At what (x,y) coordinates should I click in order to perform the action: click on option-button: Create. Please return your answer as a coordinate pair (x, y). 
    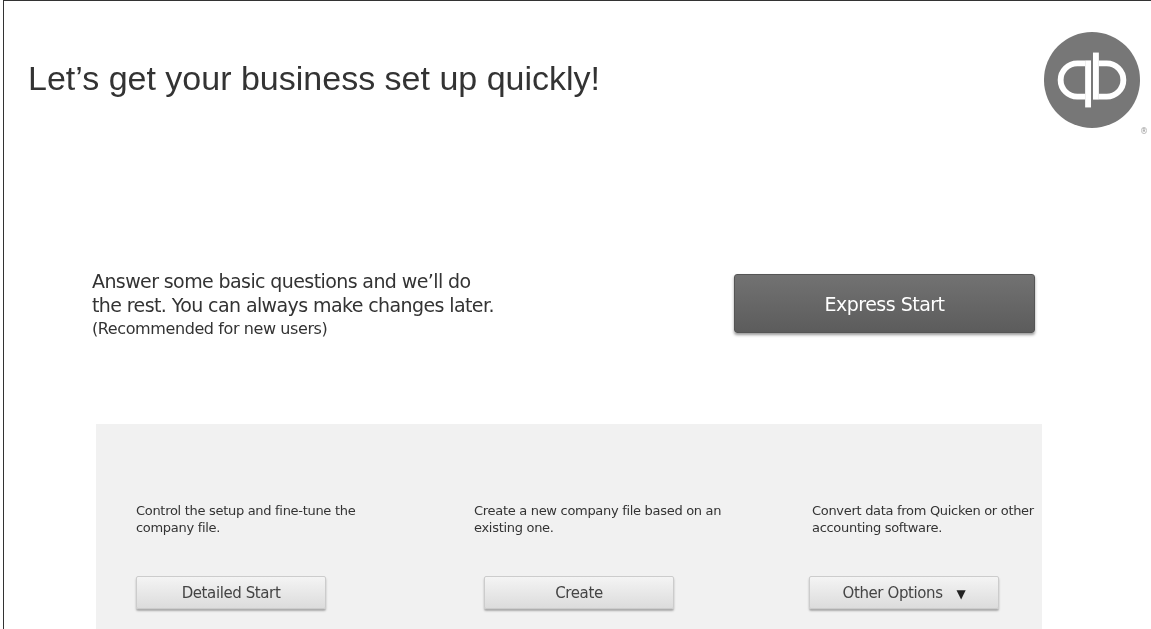
    Looking at the image, I should click on (579, 592).